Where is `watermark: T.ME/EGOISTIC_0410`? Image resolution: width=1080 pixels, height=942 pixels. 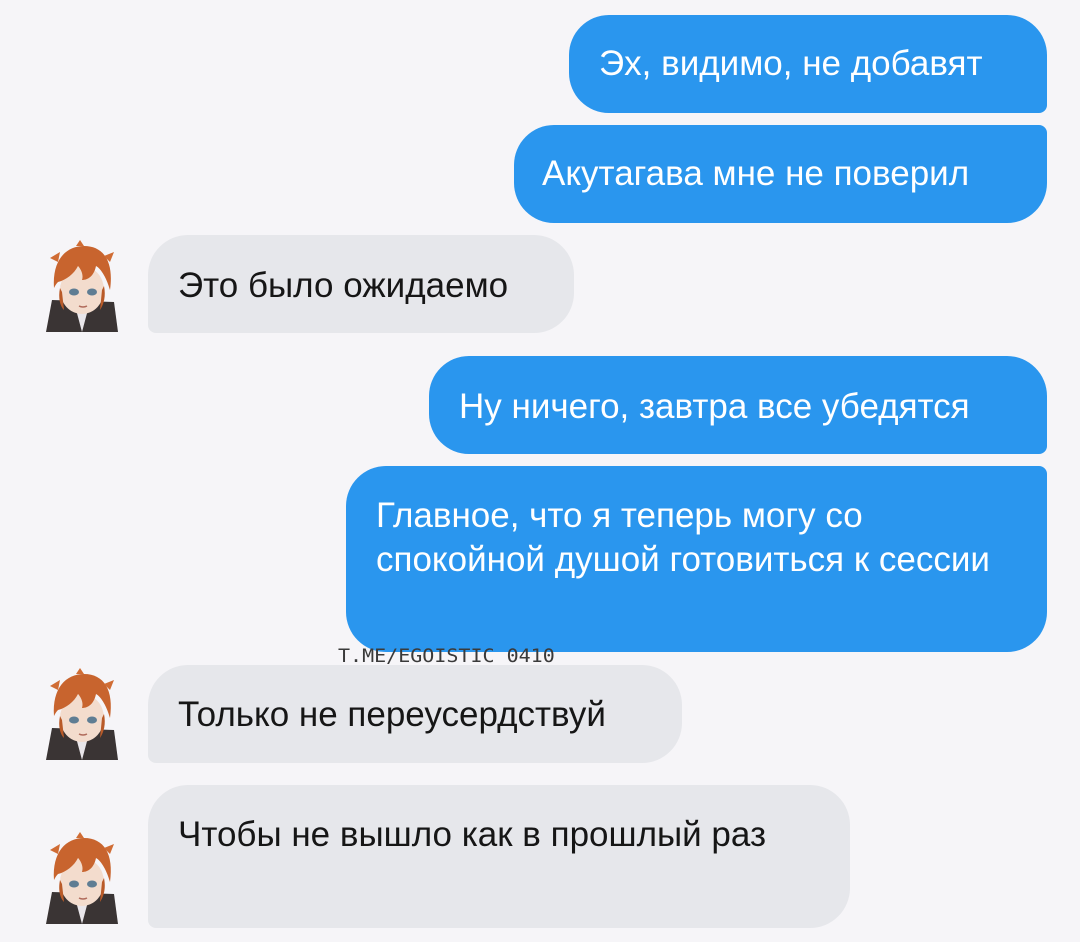
watermark: T.ME/EGOISTIC_0410 is located at coordinates (446, 655).